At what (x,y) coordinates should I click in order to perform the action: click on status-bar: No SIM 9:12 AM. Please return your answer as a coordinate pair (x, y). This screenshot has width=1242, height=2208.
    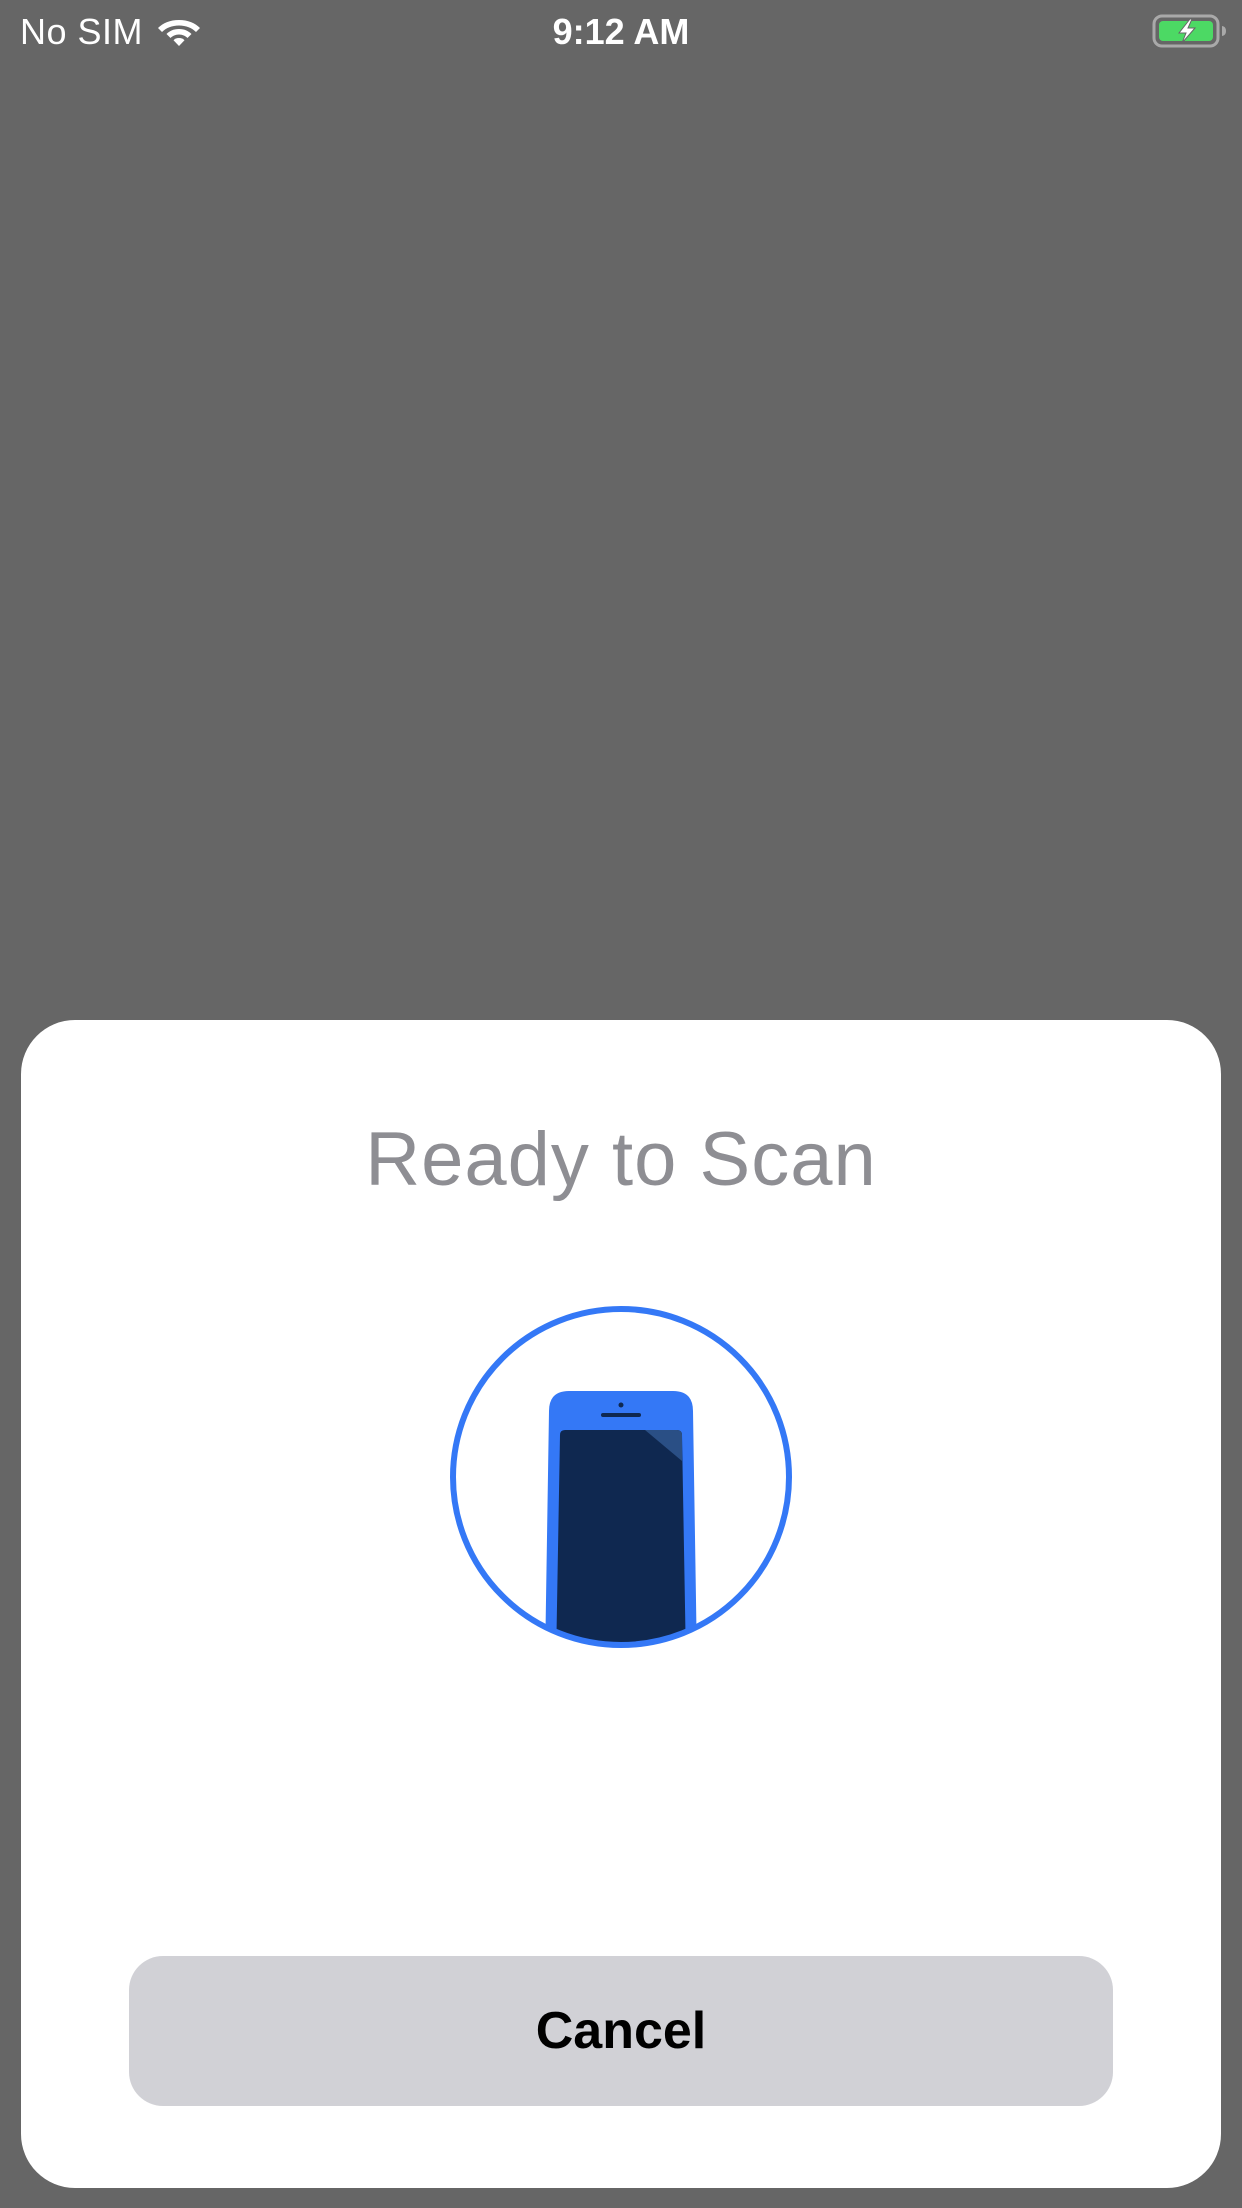
    Looking at the image, I should click on (621, 31).